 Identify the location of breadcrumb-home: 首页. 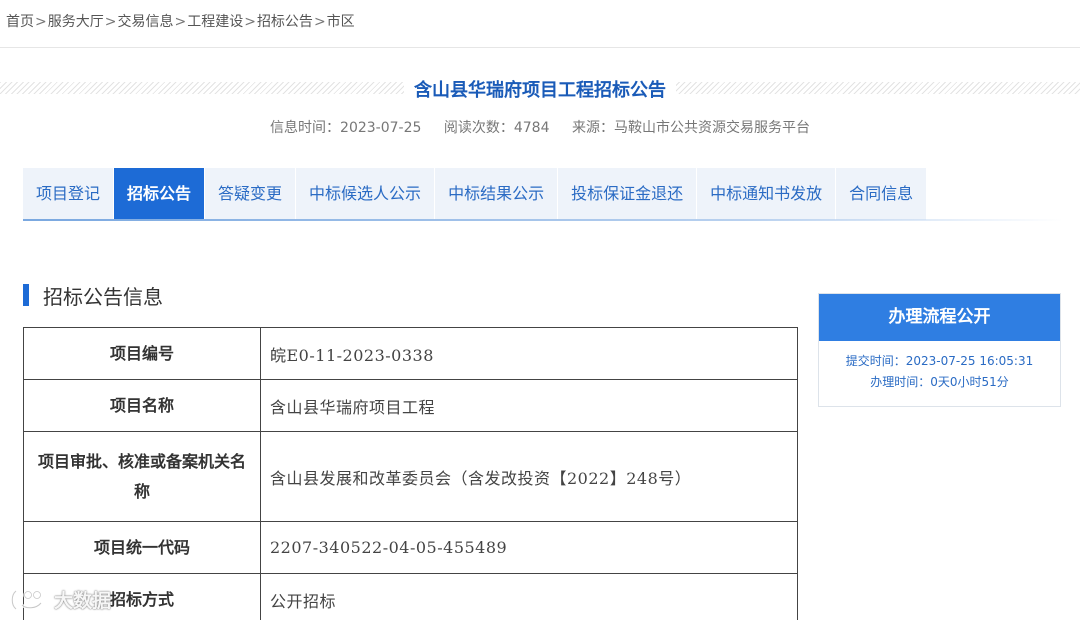
(20, 22).